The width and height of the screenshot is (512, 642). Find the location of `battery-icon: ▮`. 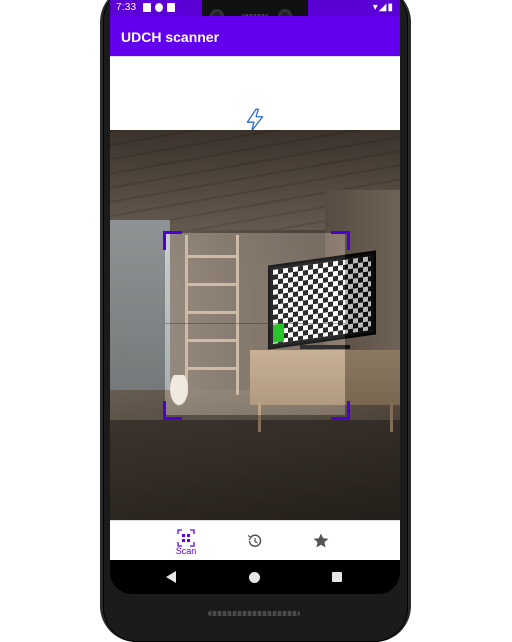

battery-icon: ▮ is located at coordinates (390, 7).